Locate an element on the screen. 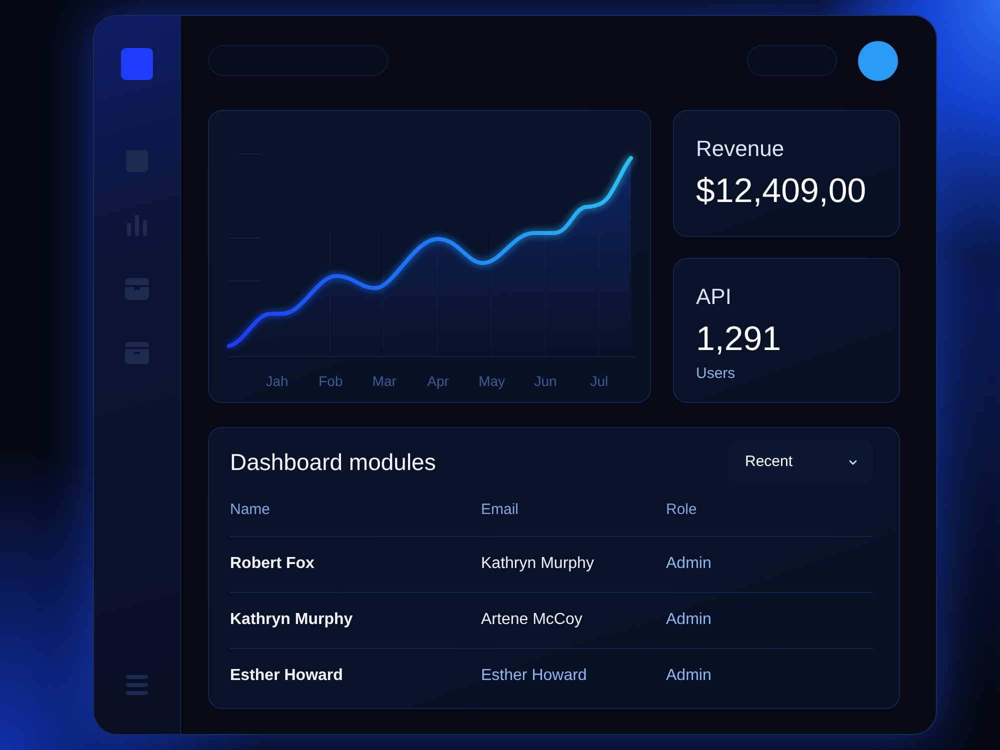 This screenshot has height=750, width=1000. search-field is located at coordinates (298, 60).